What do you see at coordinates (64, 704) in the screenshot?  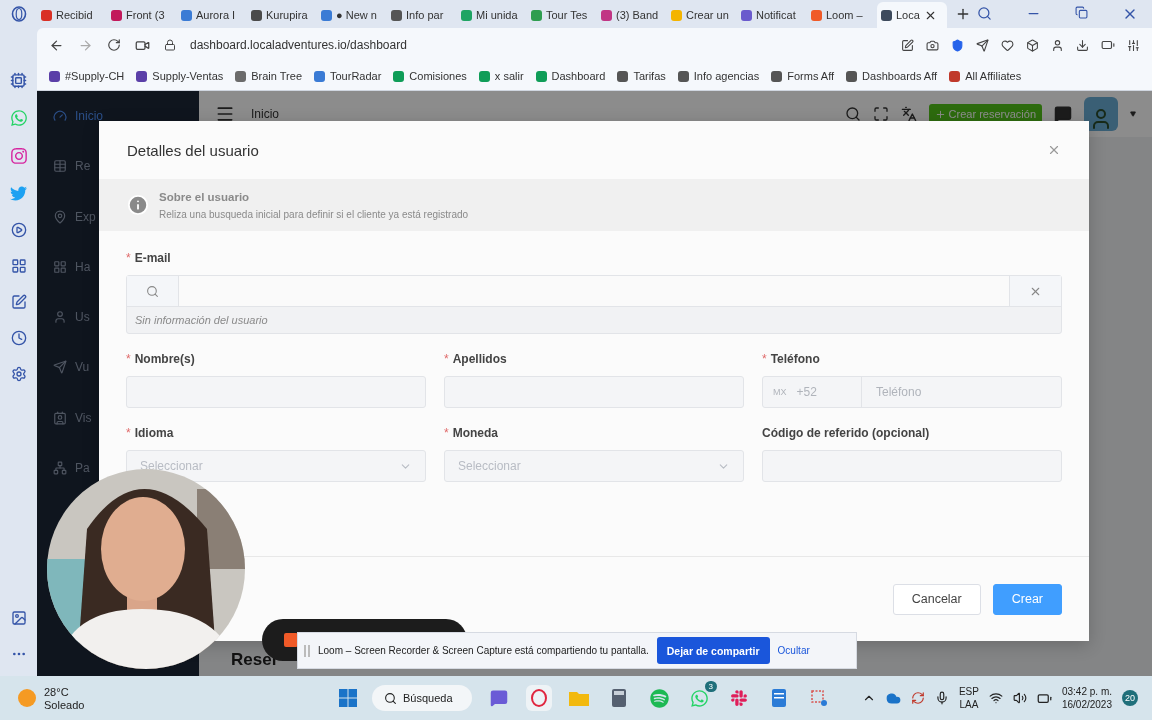 I see `weather-text: Soleado` at bounding box center [64, 704].